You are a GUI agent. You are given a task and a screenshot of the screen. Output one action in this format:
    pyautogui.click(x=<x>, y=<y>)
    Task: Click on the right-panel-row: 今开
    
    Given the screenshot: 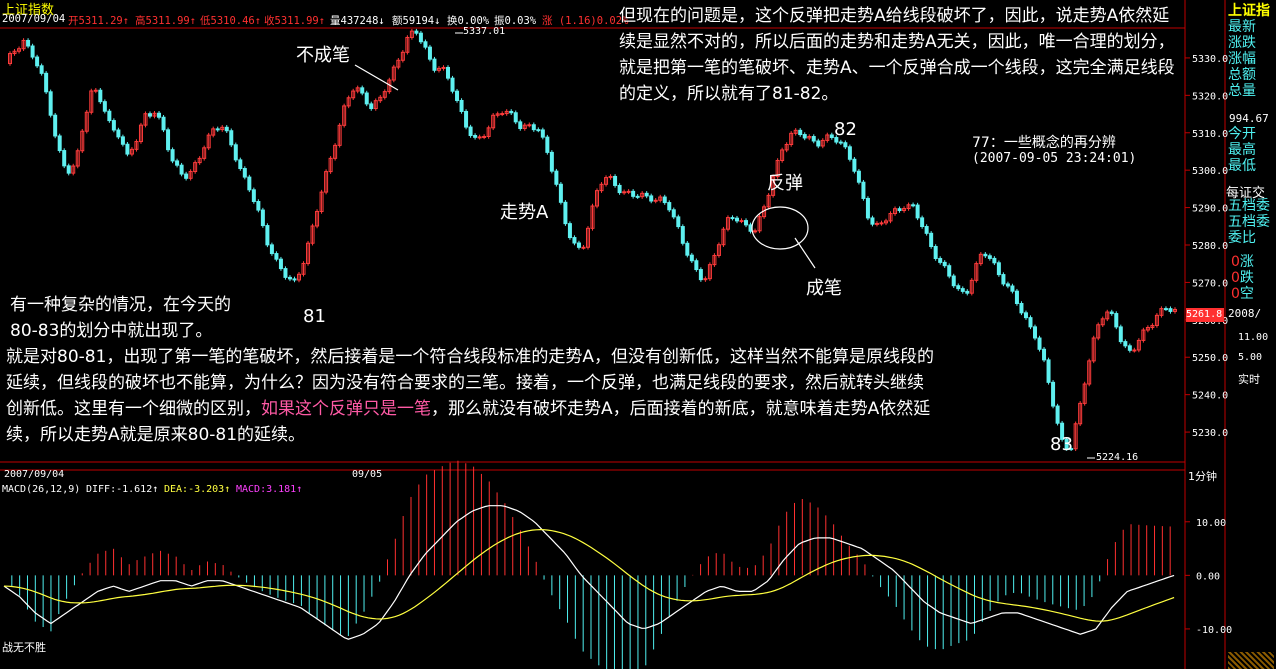 What is the action you would take?
    pyautogui.click(x=1242, y=134)
    